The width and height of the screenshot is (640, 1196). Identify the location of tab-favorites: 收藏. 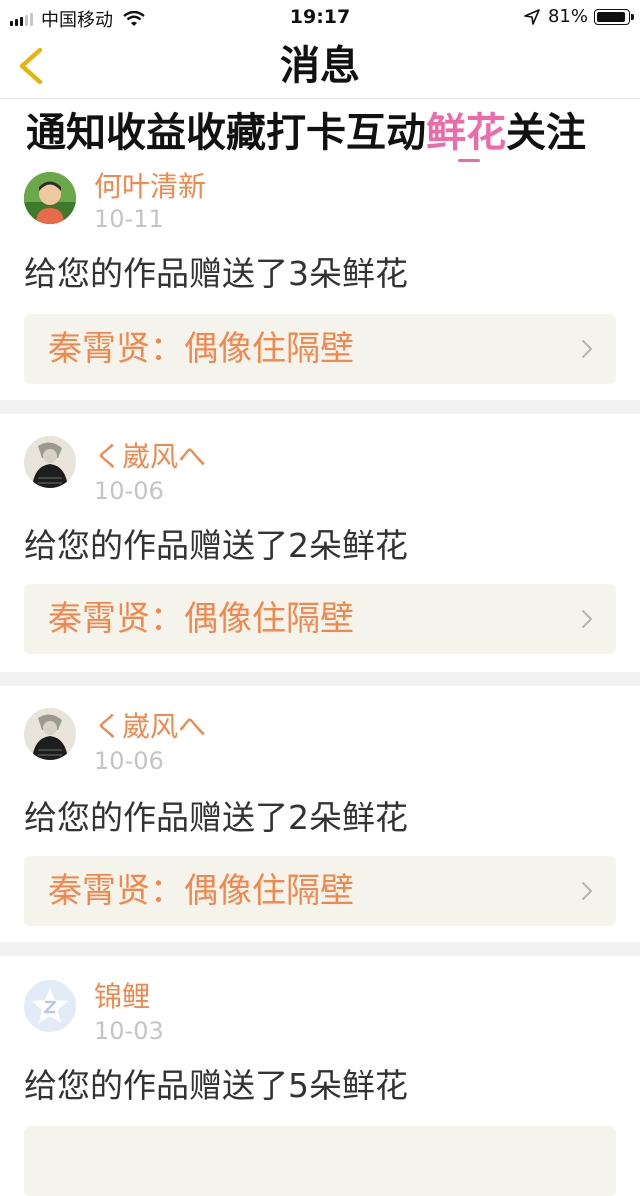
(226, 133).